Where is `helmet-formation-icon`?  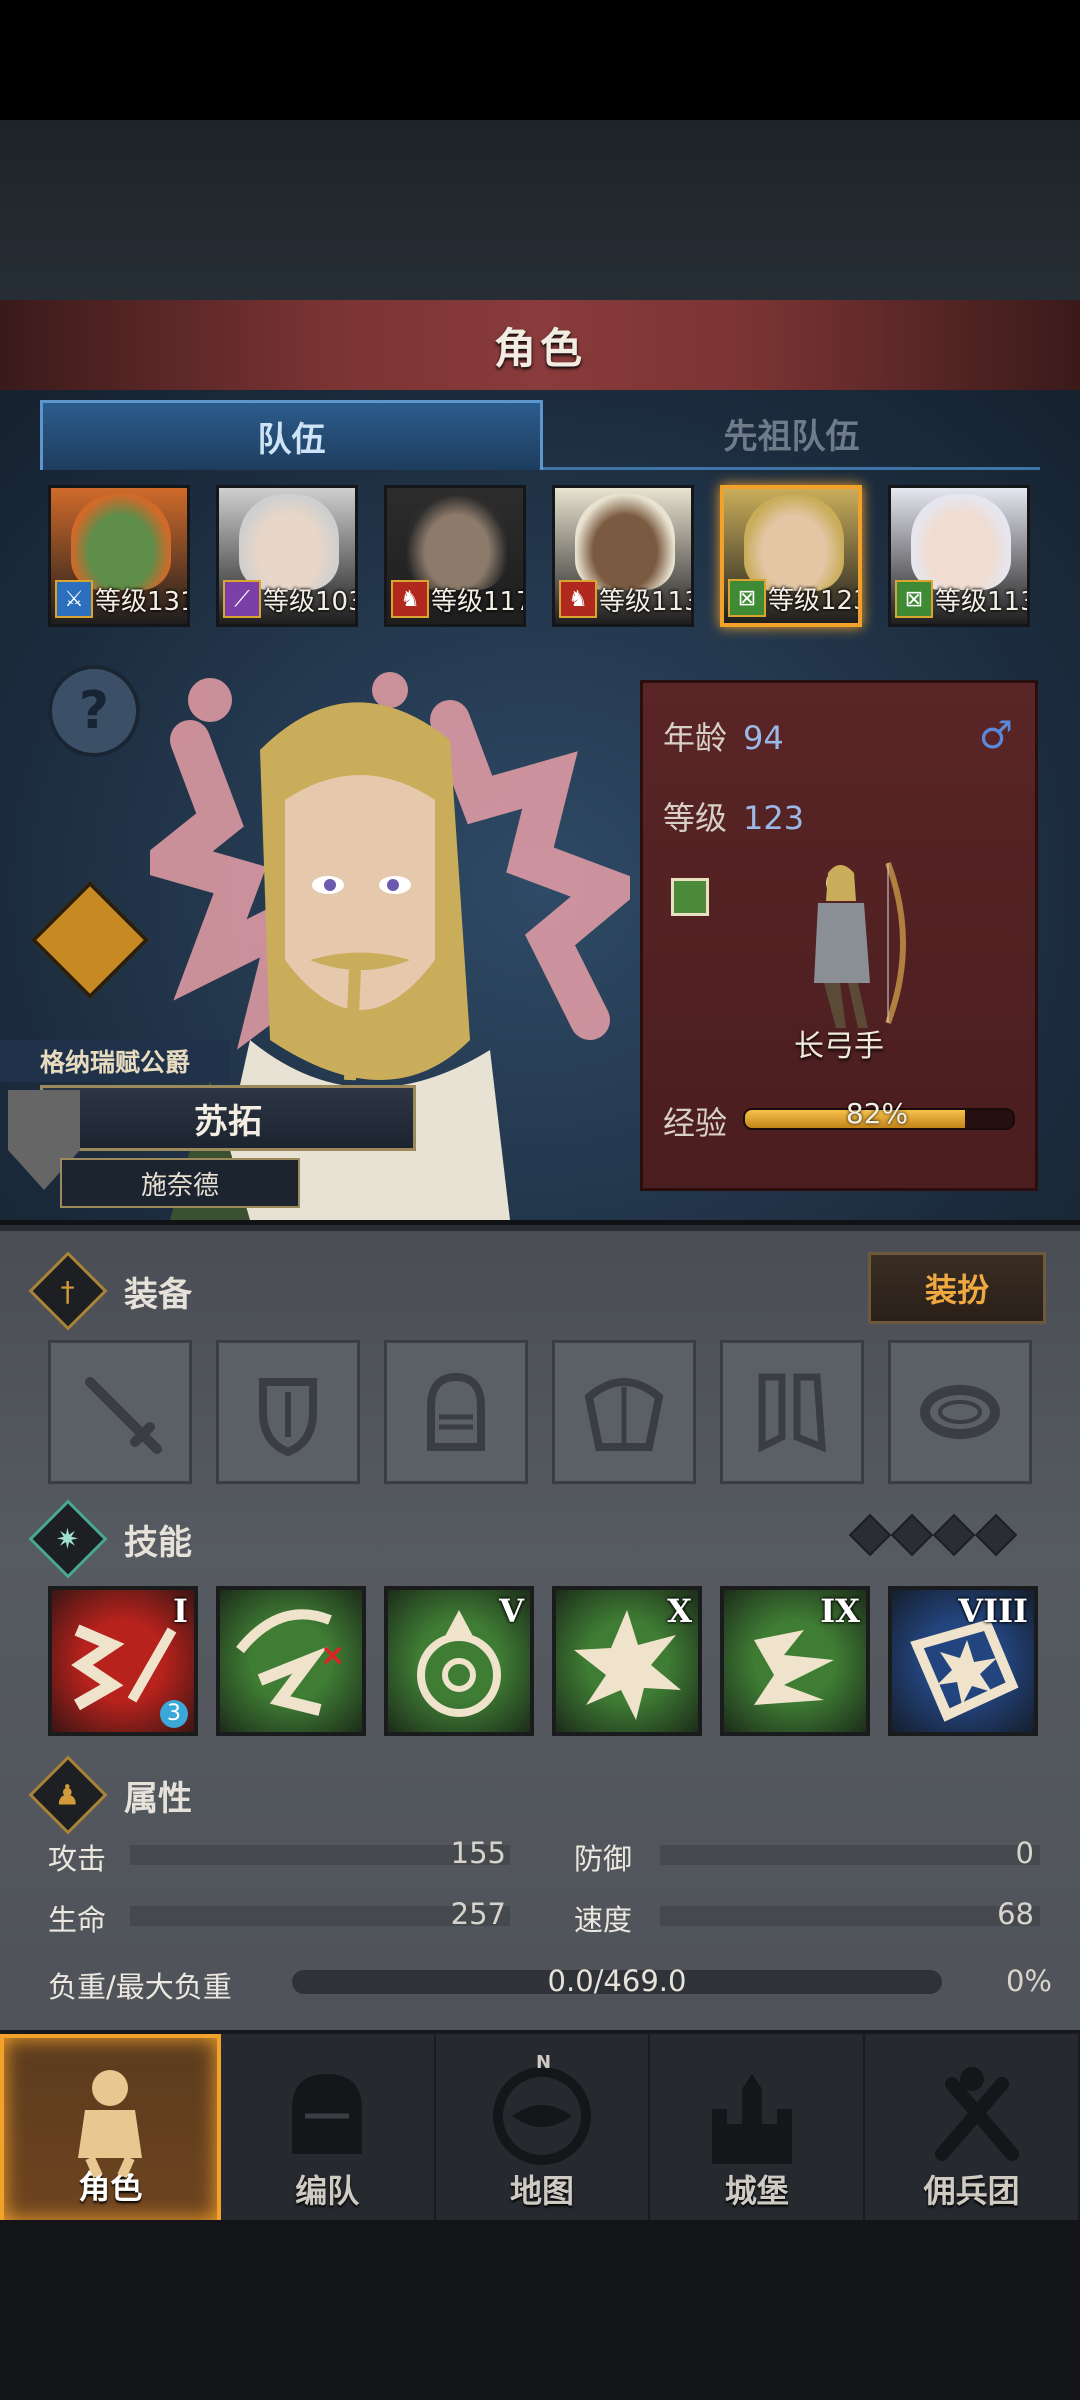 helmet-formation-icon is located at coordinates (327, 2114).